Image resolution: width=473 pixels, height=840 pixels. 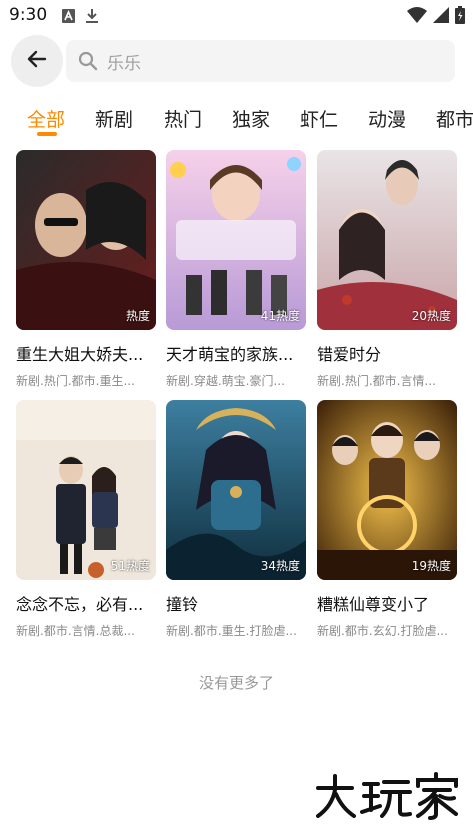 What do you see at coordinates (183, 118) in the screenshot?
I see `tab-hot: 热门` at bounding box center [183, 118].